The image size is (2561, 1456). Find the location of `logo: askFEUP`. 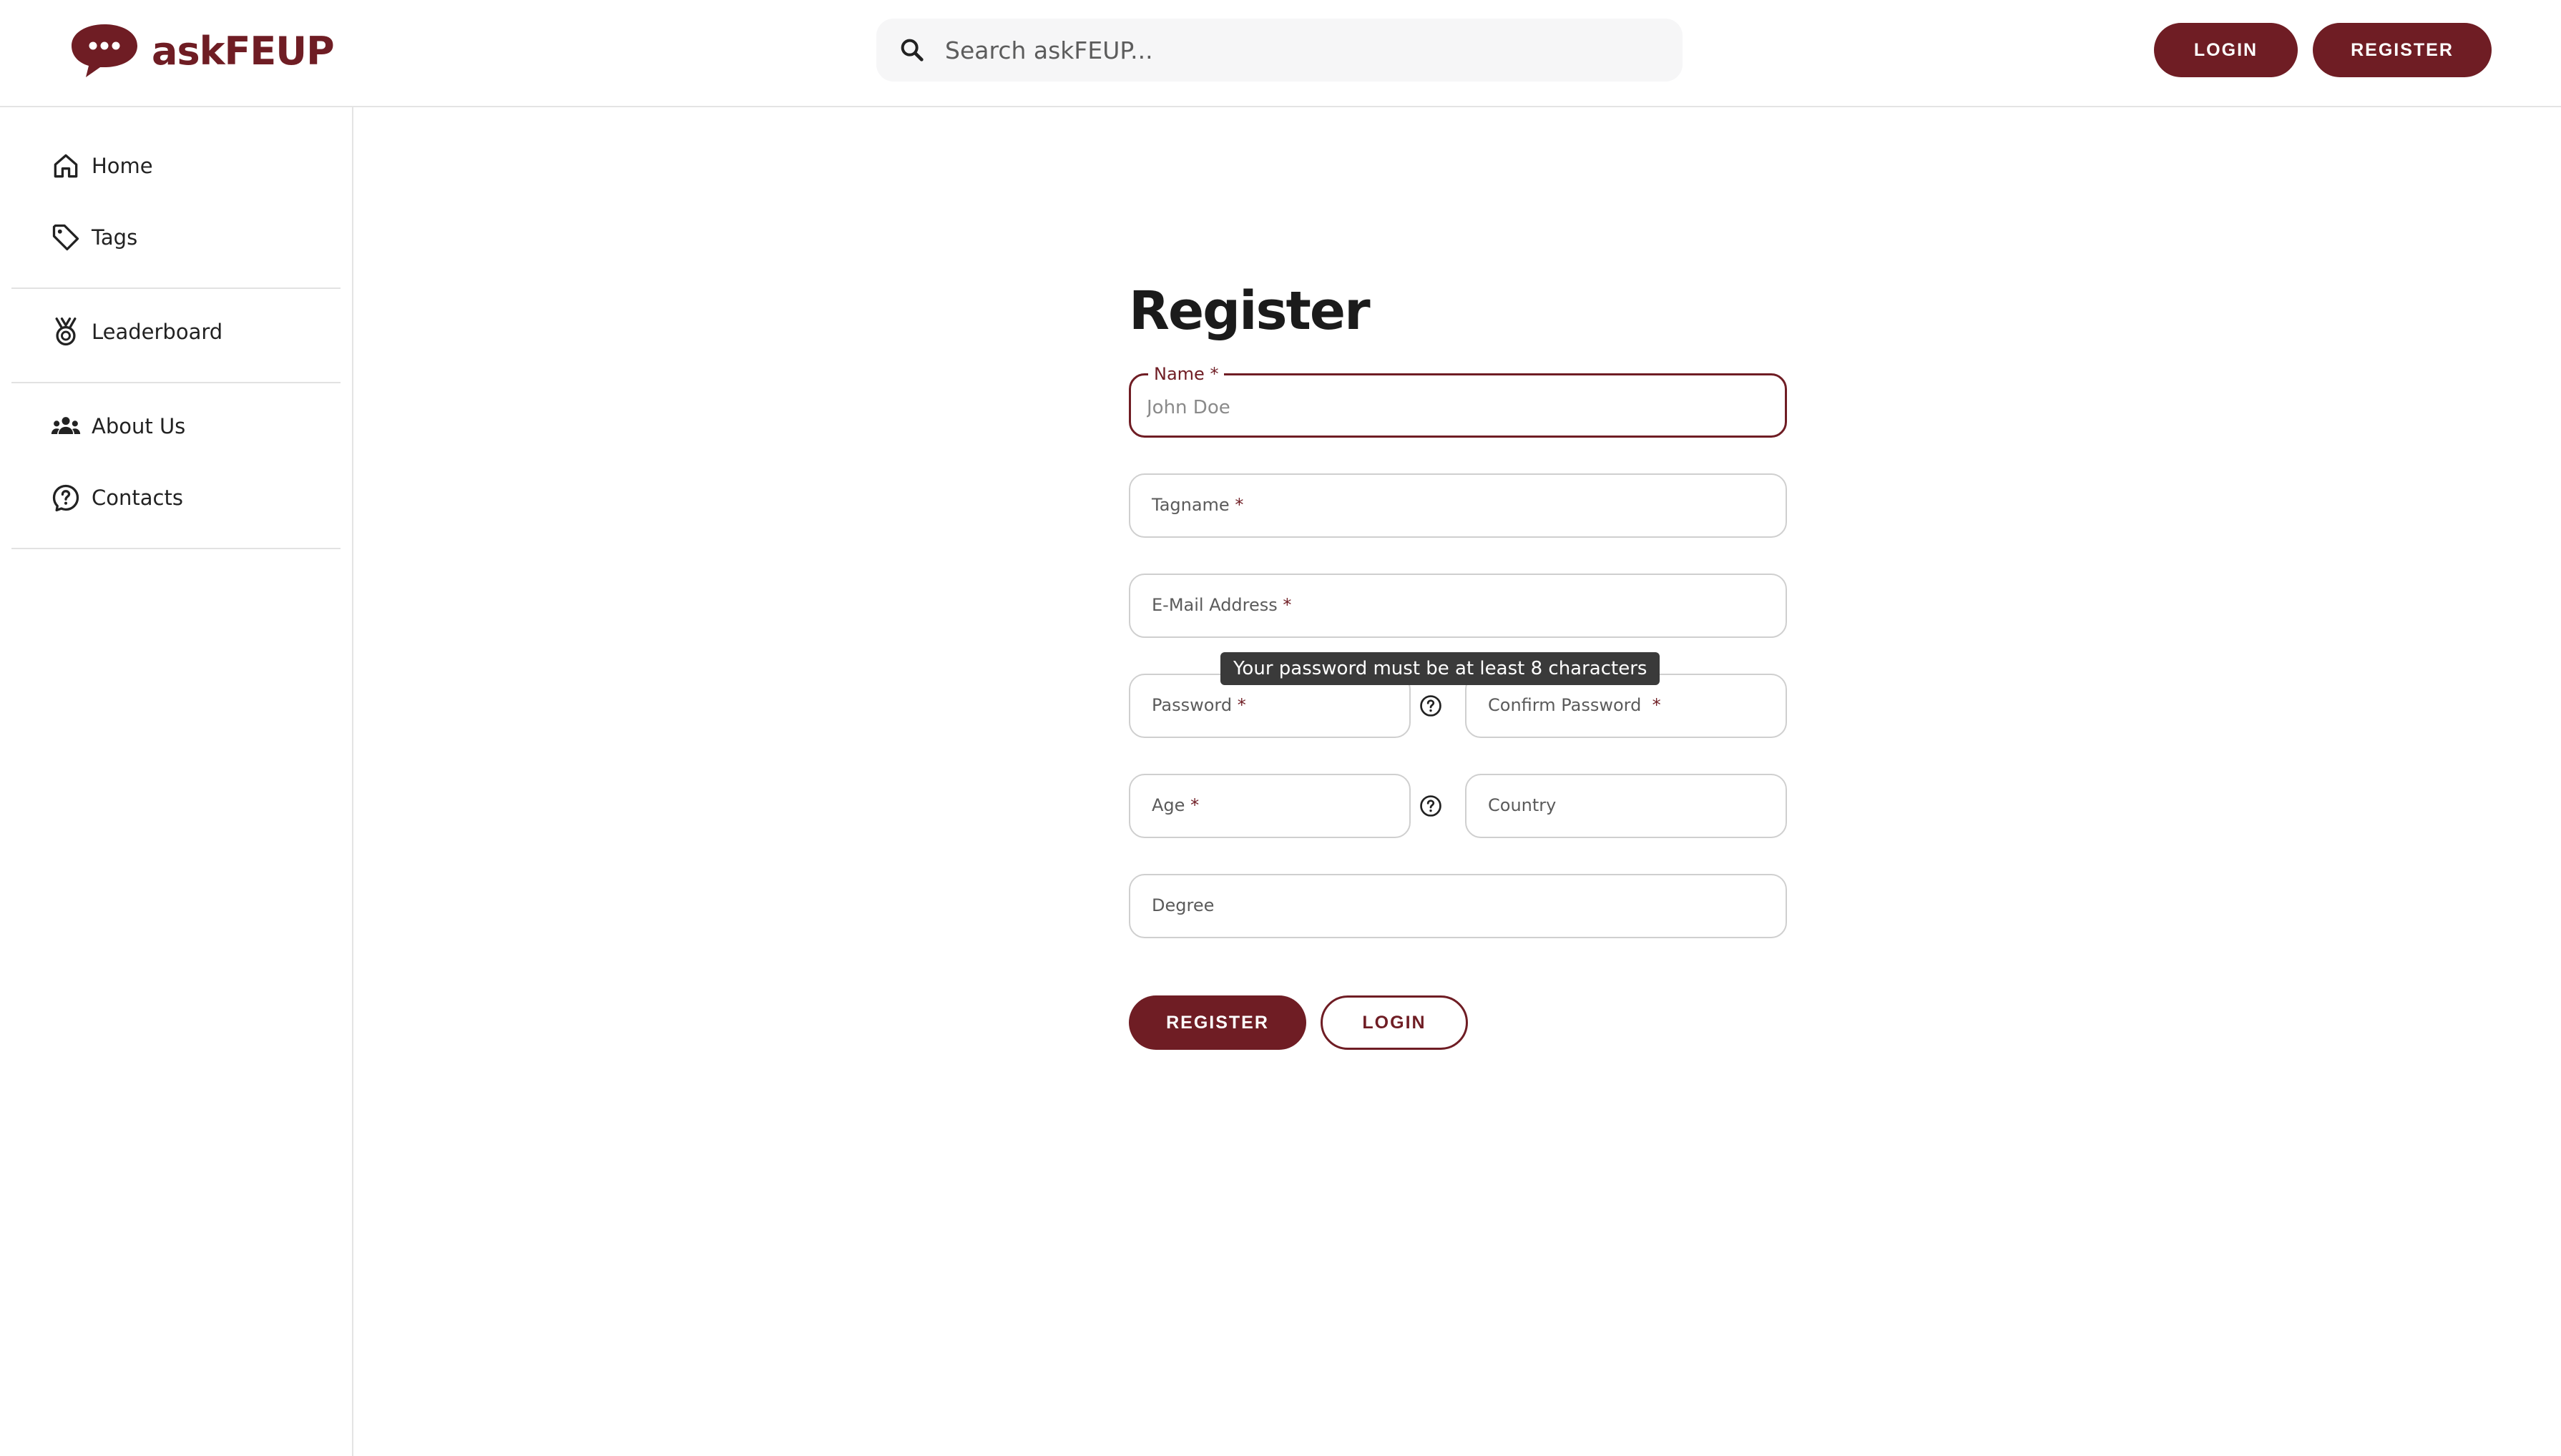

logo: askFEUP is located at coordinates (202, 50).